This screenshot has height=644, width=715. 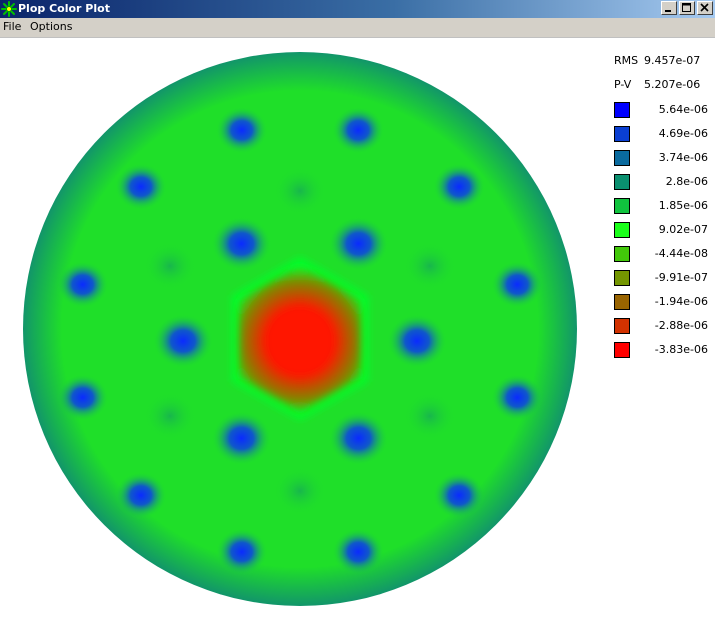 I want to click on legend-value: -1.94e-06, so click(x=681, y=301).